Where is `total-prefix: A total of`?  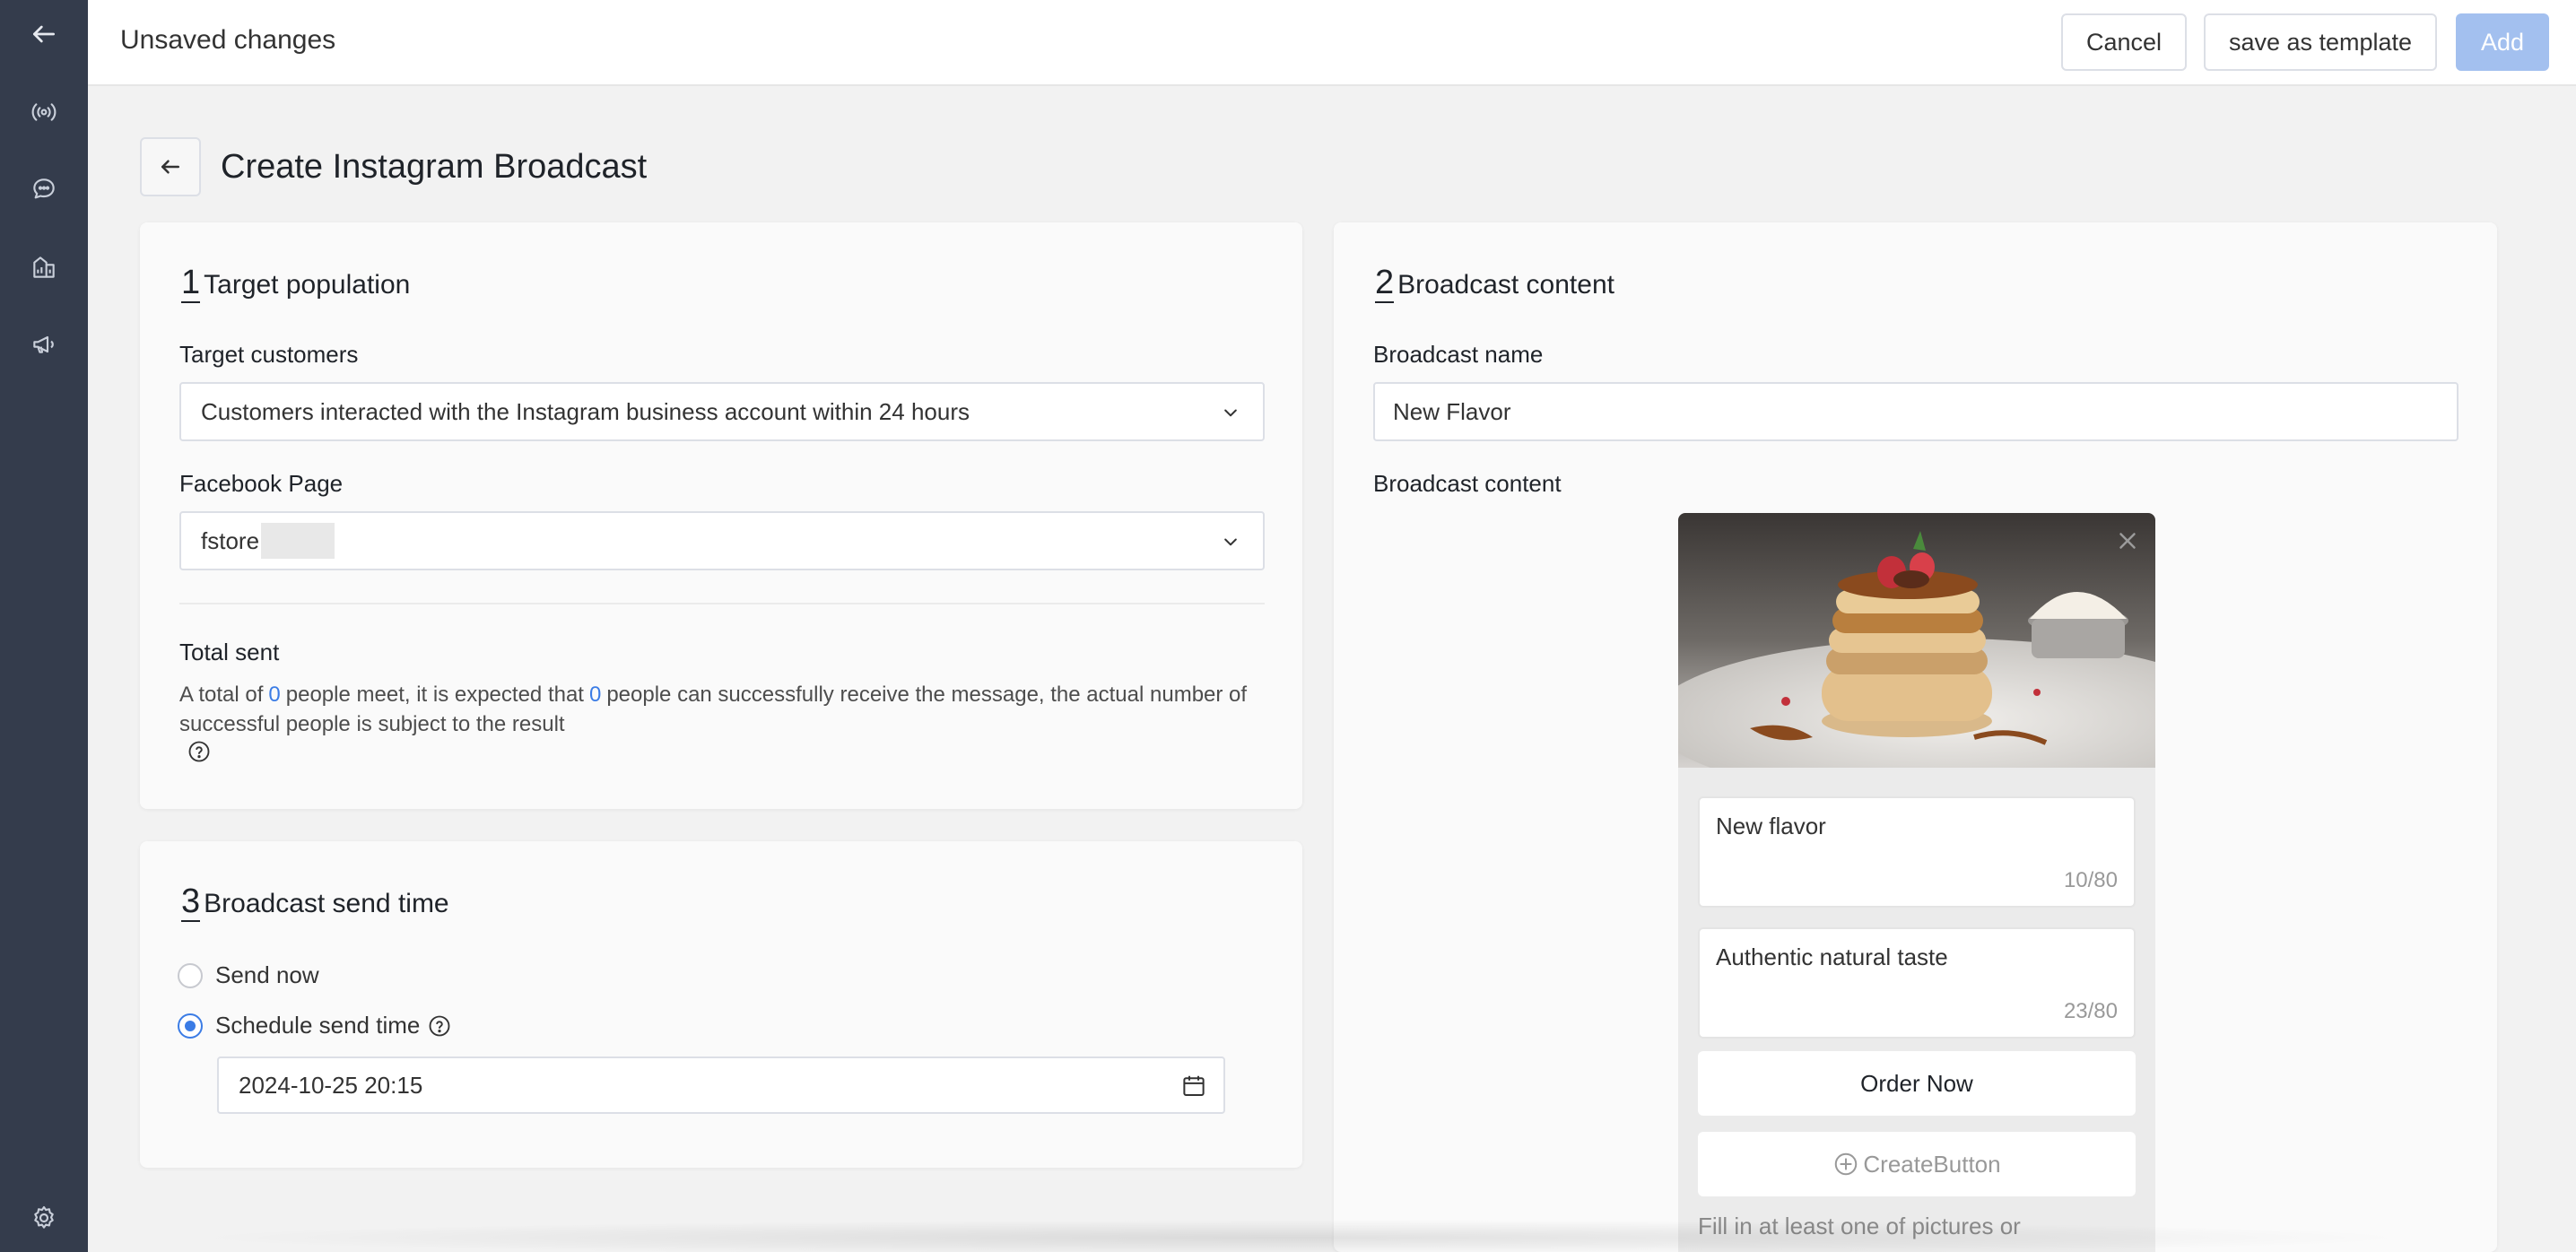
total-prefix: A total of is located at coordinates (221, 695).